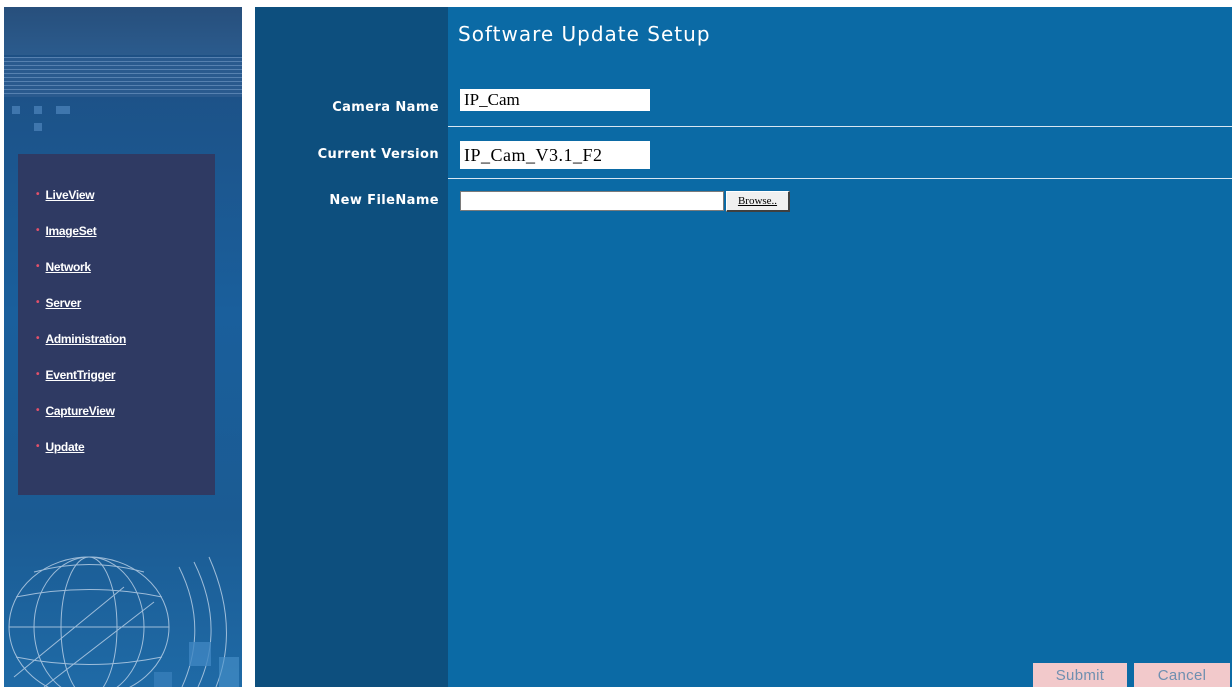  Describe the element at coordinates (1080, 675) in the screenshot. I see `submit-button: Submit` at that location.